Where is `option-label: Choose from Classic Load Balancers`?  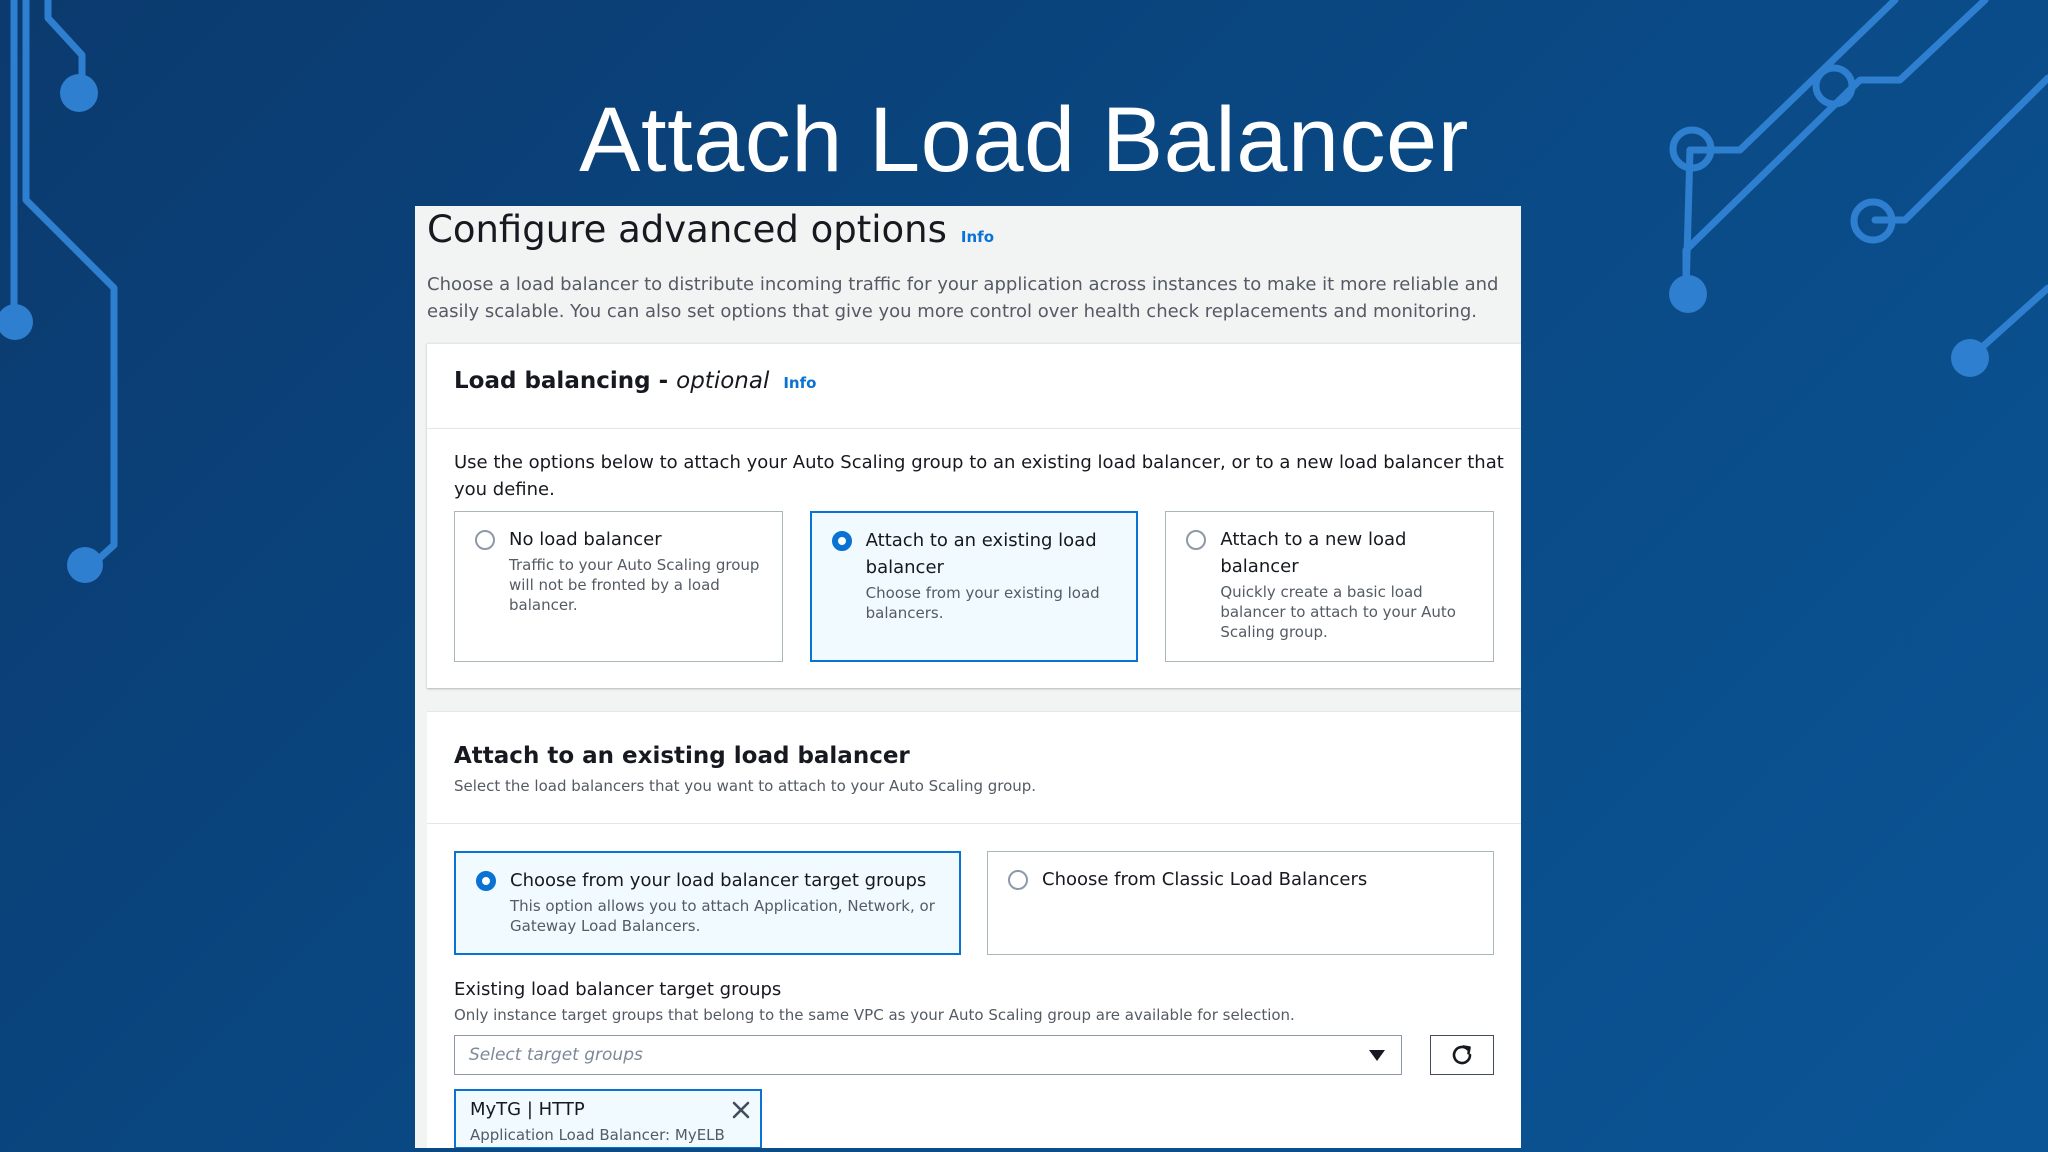
option-label: Choose from Classic Load Balancers is located at coordinates (1205, 879).